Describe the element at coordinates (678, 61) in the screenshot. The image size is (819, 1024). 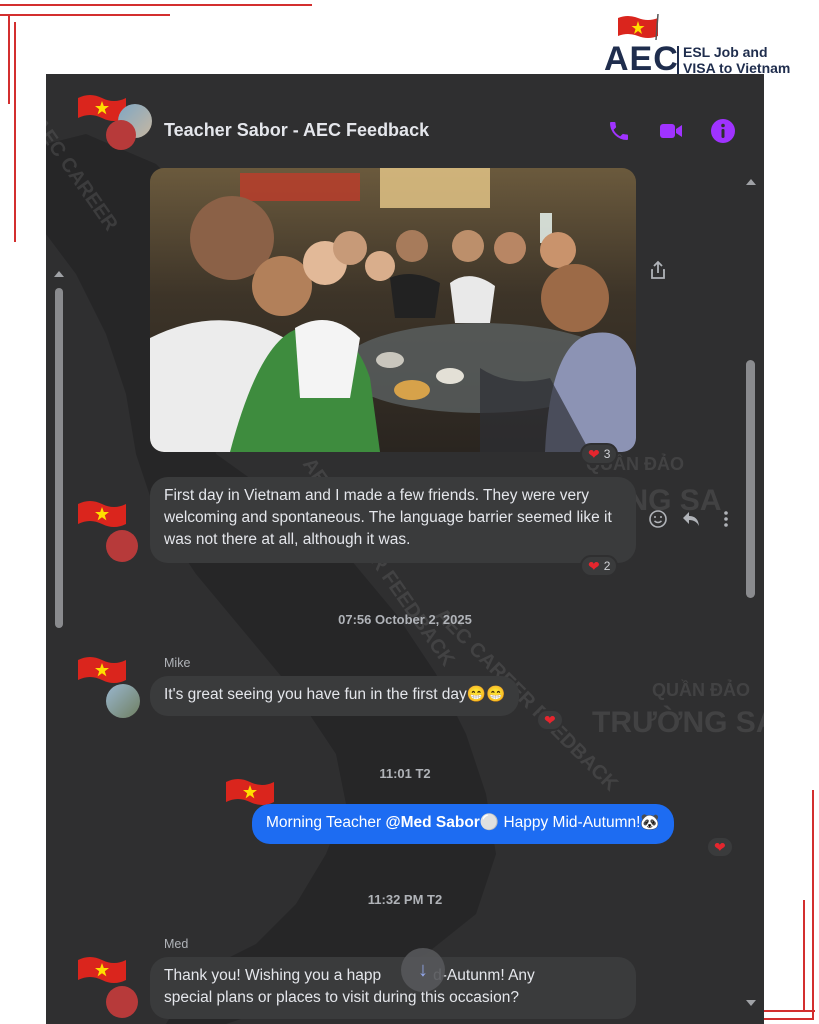
I see `brand-separator` at that location.